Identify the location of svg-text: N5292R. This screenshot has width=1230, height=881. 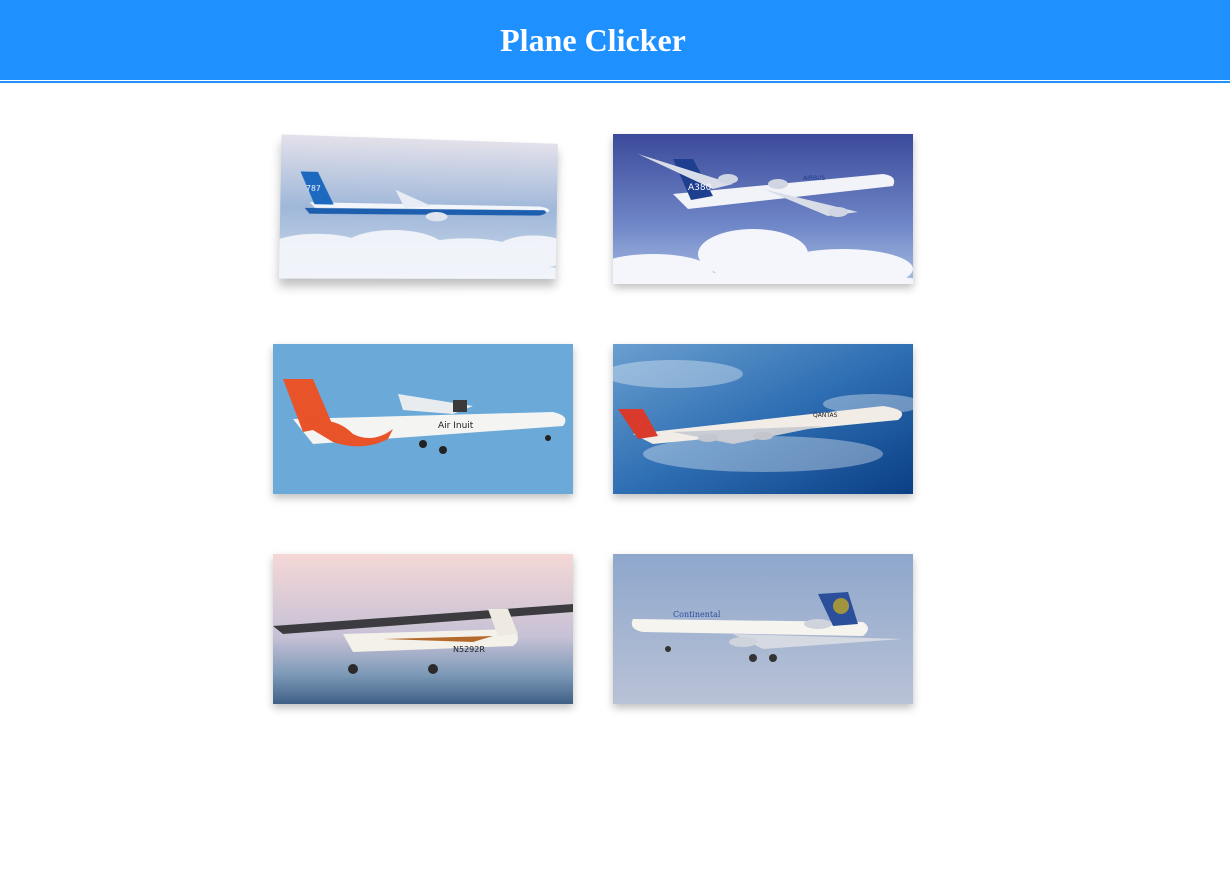
(469, 649).